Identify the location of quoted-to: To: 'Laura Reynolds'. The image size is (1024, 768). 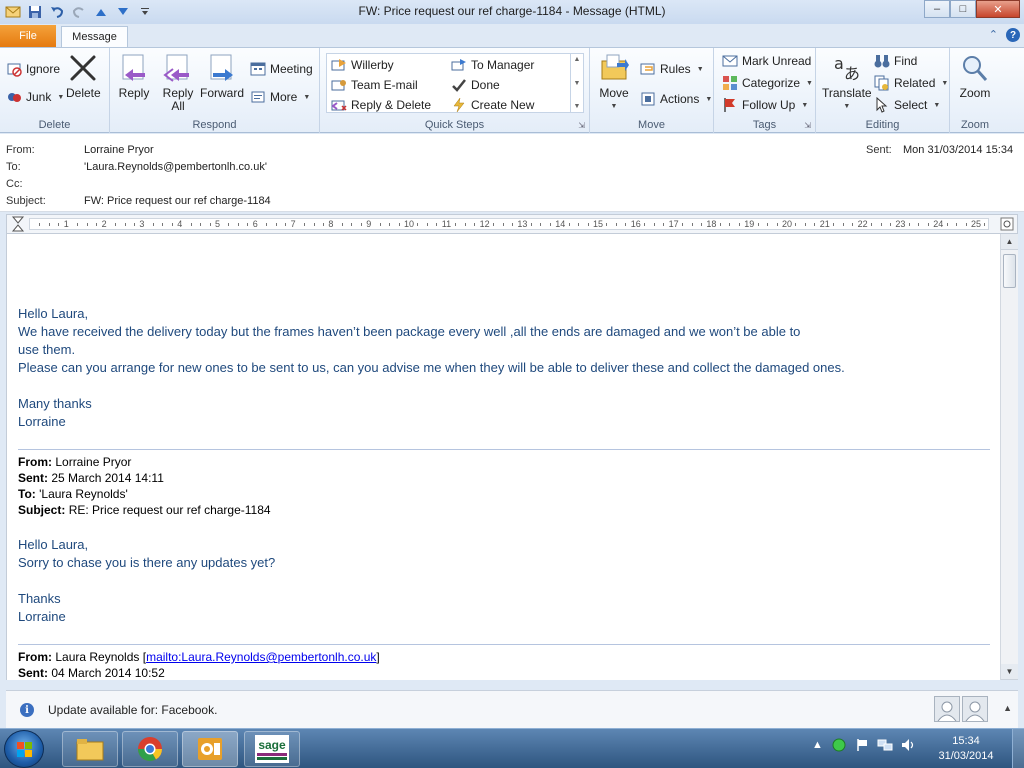
(73, 494).